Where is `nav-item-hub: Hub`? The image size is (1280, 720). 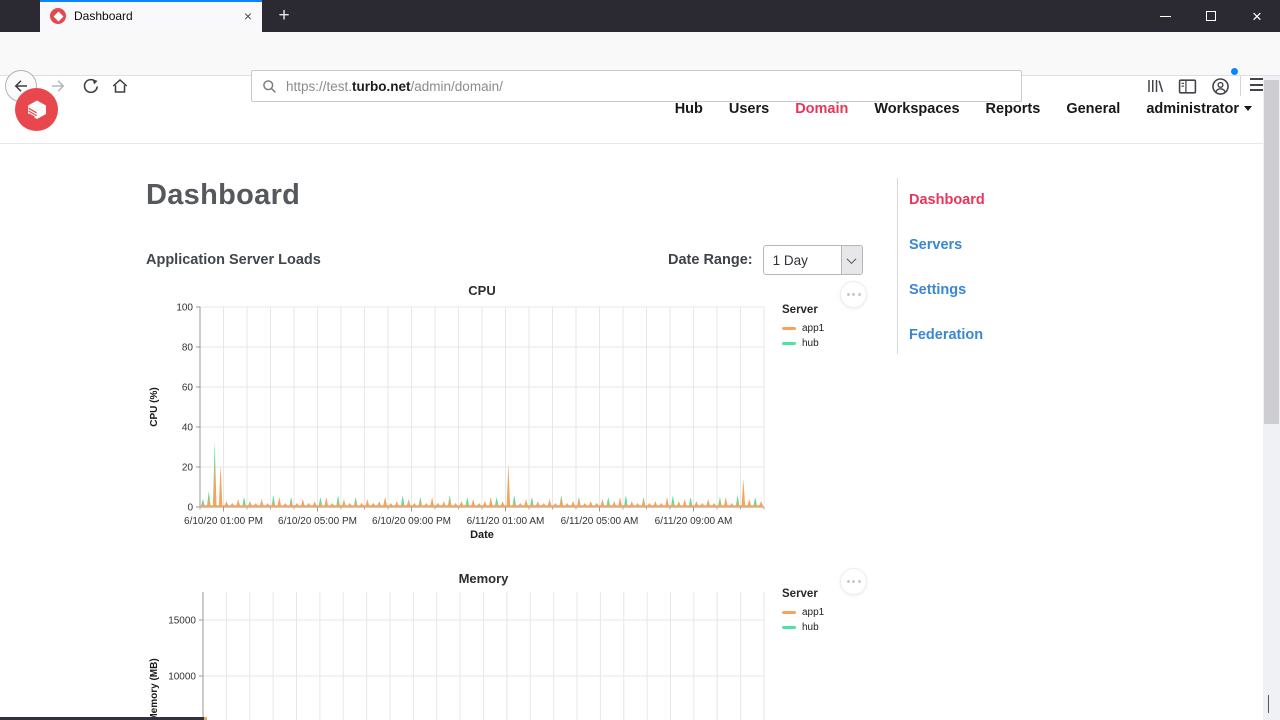
nav-item-hub: Hub is located at coordinates (689, 109).